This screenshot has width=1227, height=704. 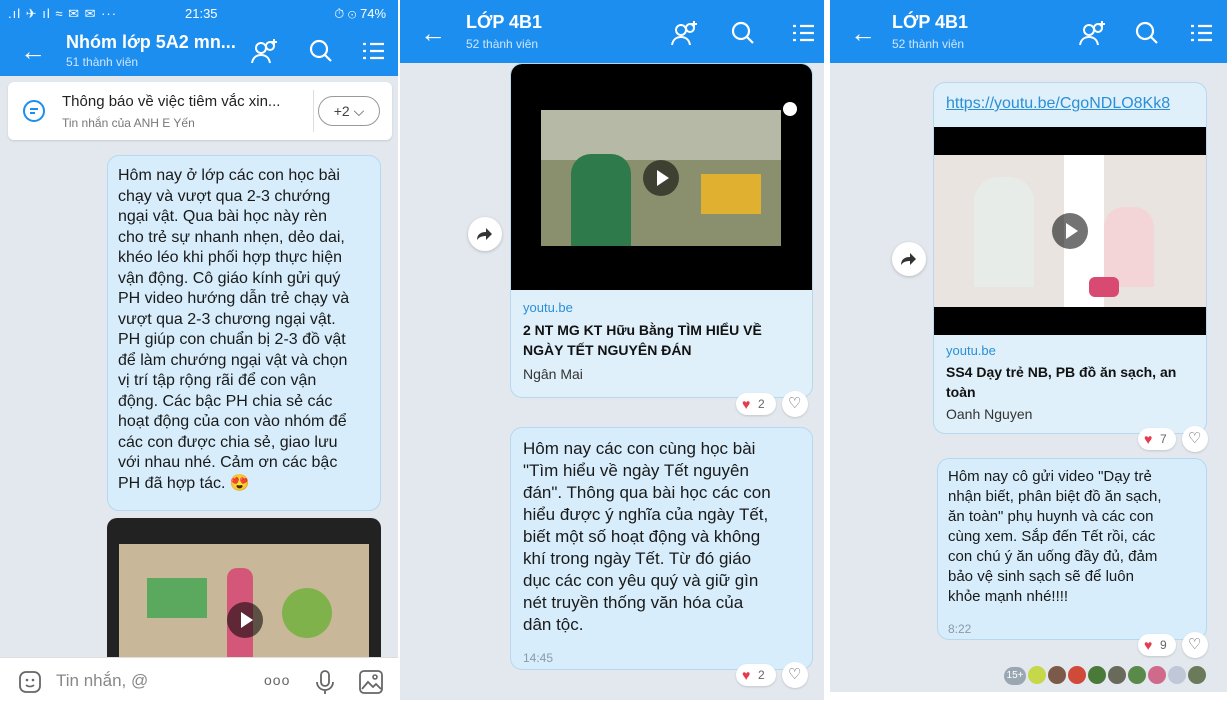 I want to click on chevron-down-icon: ⌵, so click(x=359, y=111).